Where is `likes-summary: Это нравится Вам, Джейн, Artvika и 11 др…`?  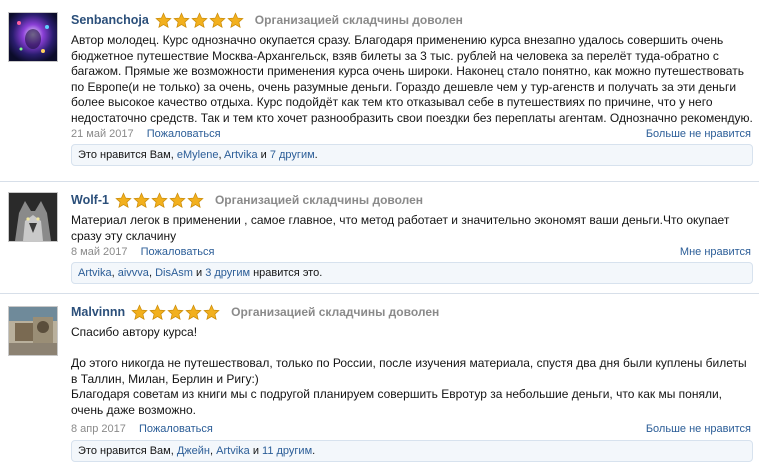
likes-summary: Это нравится Вам, Джейн, Artvika и 11 др… is located at coordinates (412, 451).